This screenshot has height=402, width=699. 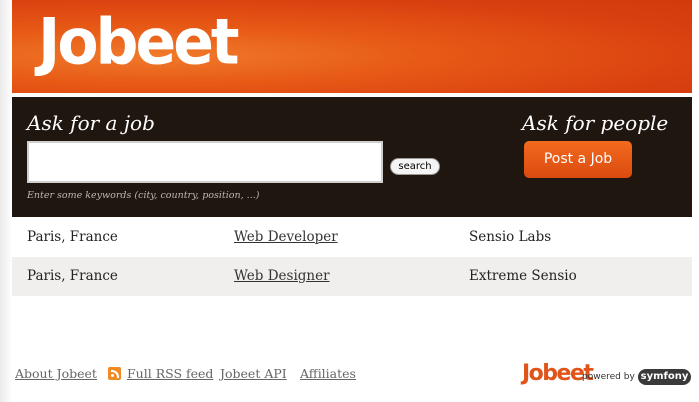 What do you see at coordinates (56, 373) in the screenshot?
I see `about-jobeet-link: About Jobeet` at bounding box center [56, 373].